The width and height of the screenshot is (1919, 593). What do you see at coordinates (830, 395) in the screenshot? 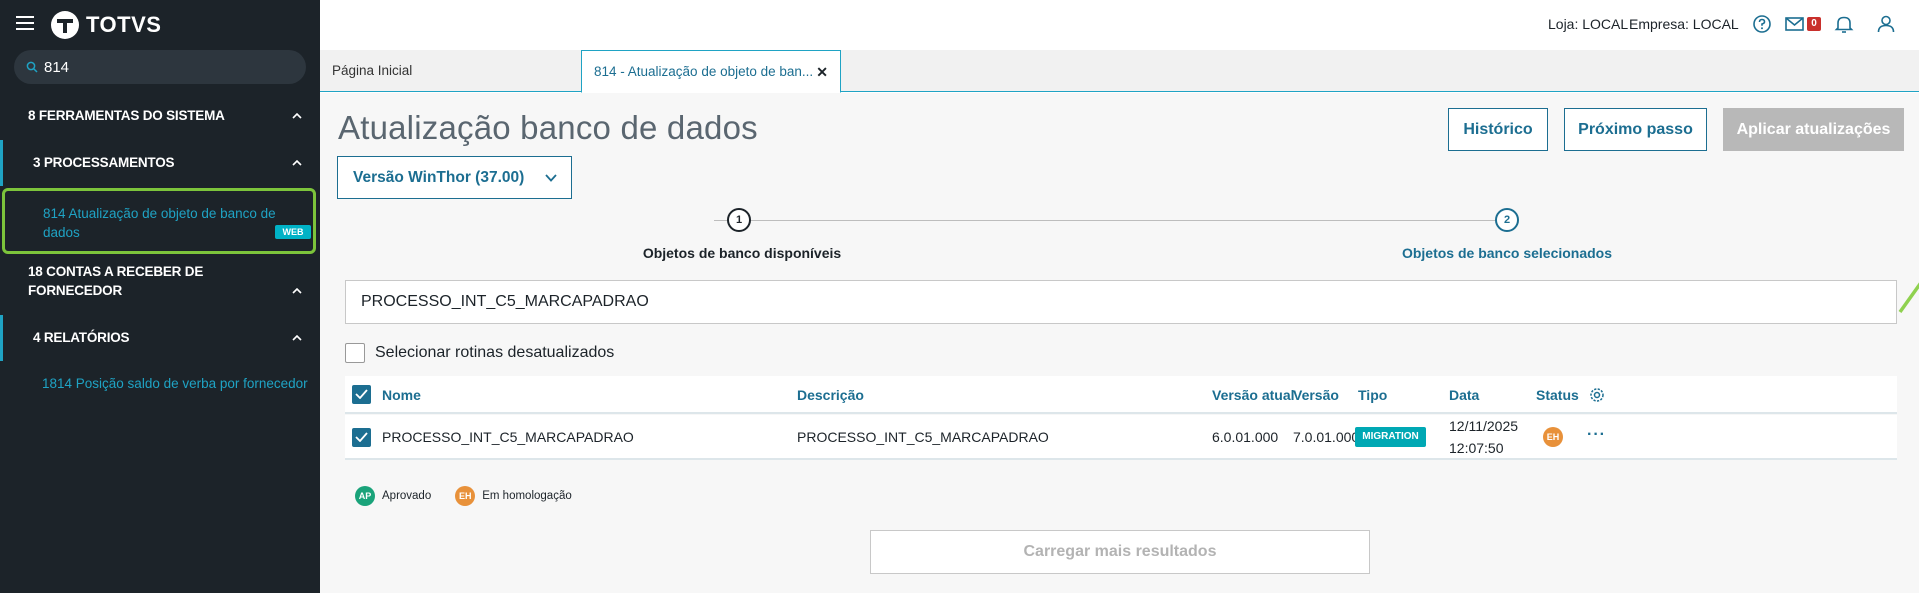
I see `col-descricao: Descrição` at bounding box center [830, 395].